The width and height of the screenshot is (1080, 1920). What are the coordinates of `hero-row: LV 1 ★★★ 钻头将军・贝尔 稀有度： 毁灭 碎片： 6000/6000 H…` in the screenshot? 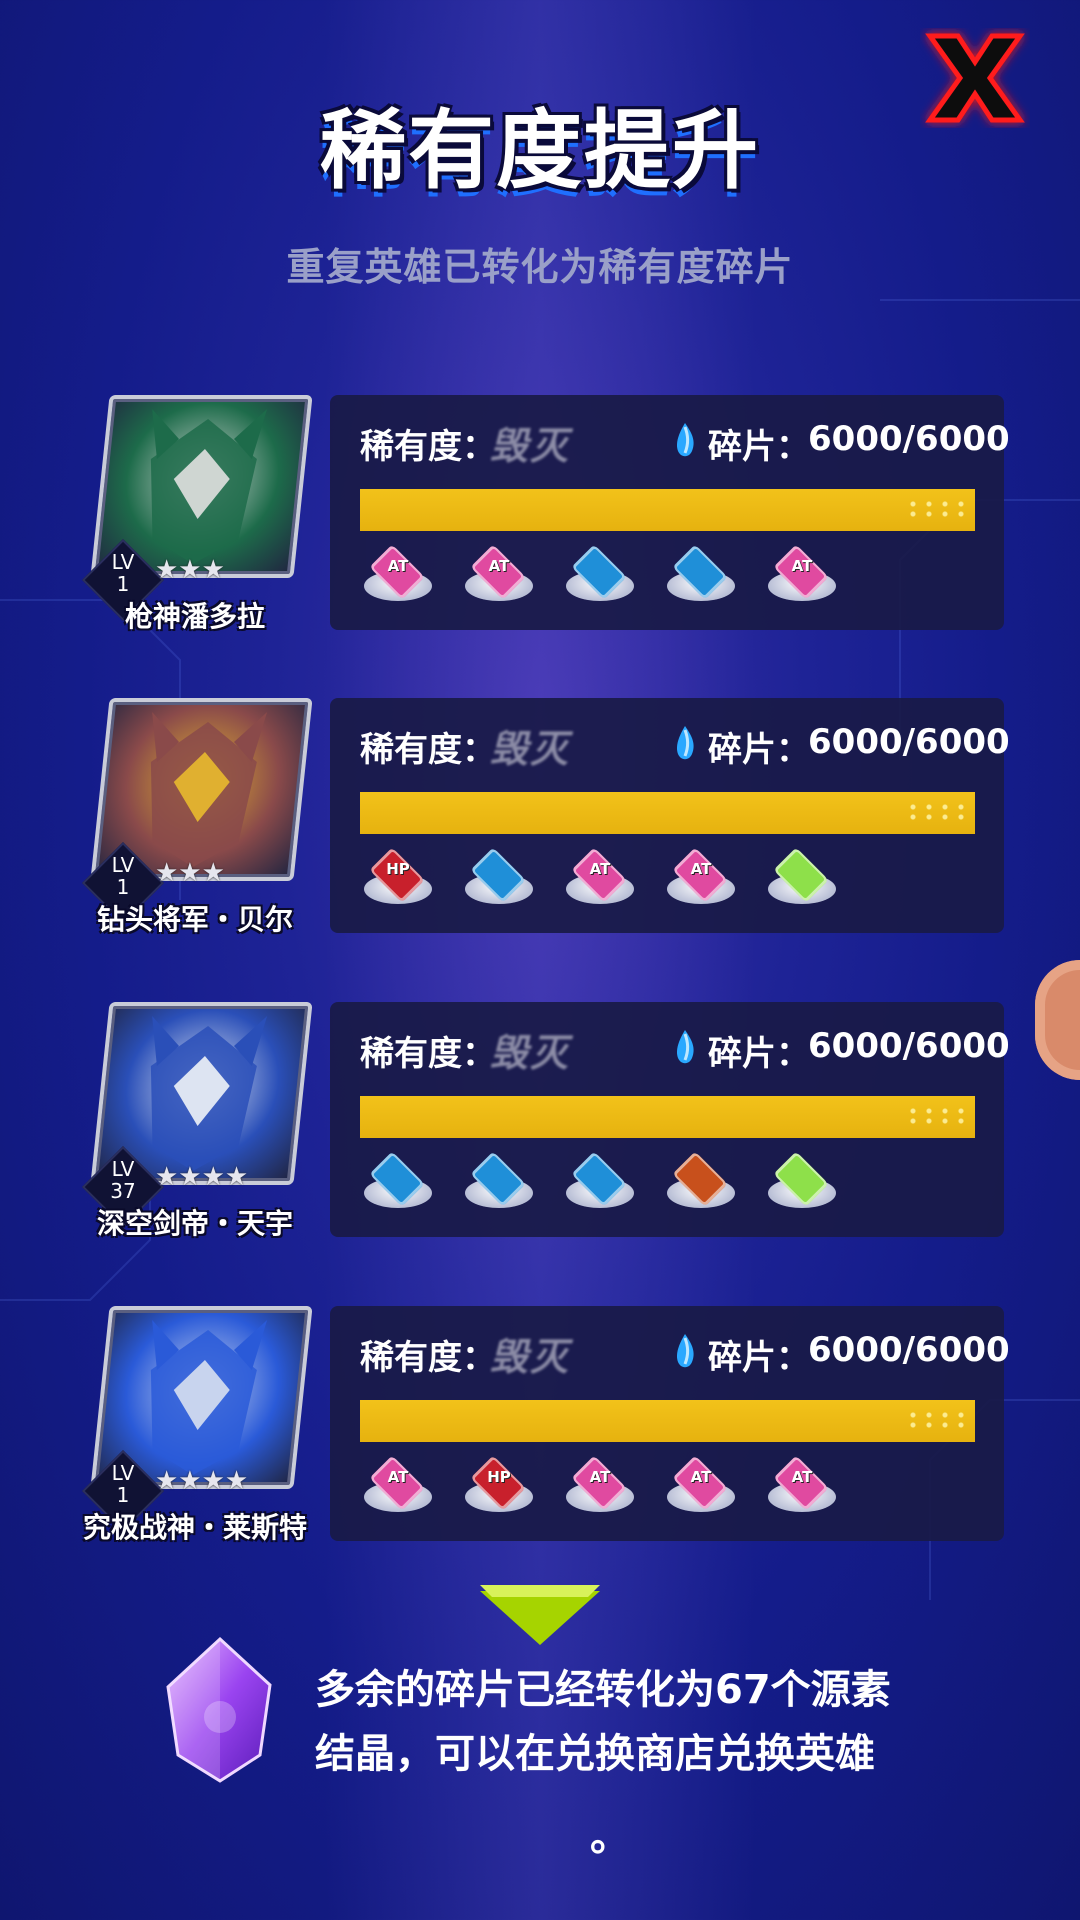 It's located at (540, 818).